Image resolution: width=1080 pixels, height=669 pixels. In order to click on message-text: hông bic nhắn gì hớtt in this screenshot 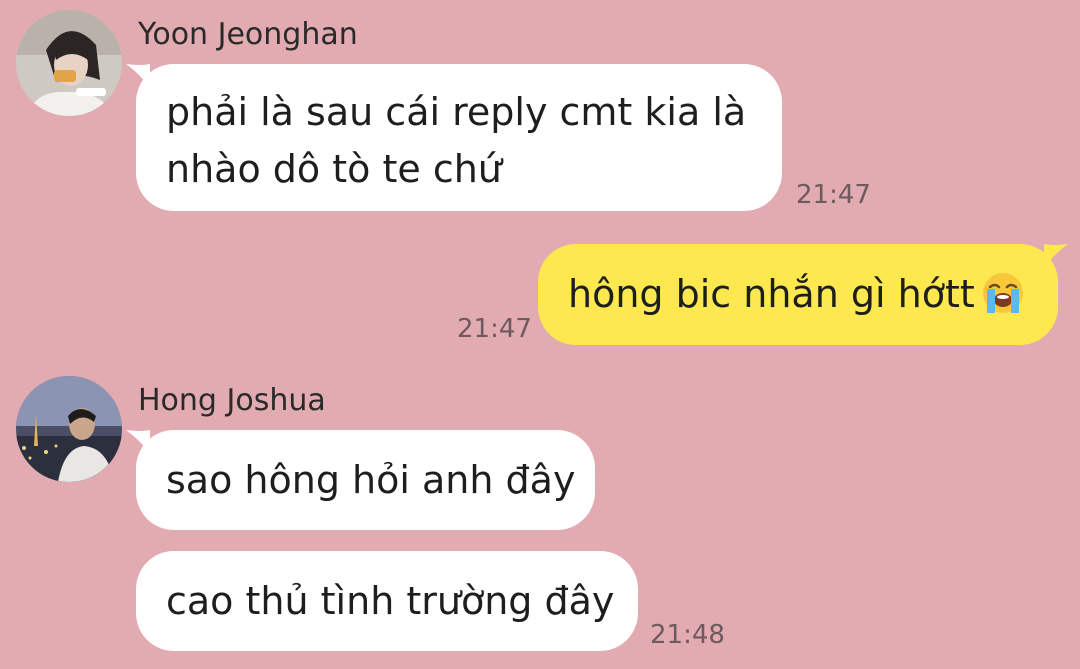, I will do `click(771, 294)`.